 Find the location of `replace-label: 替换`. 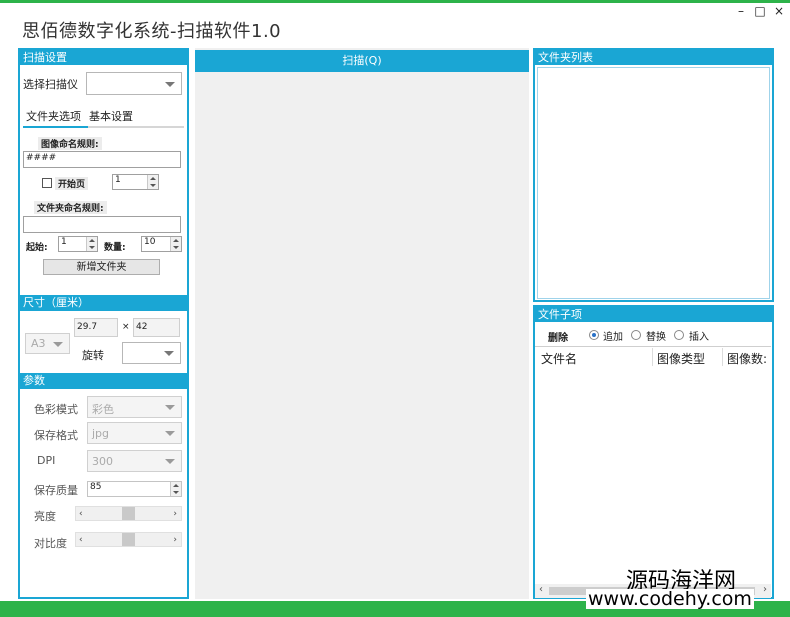

replace-label: 替换 is located at coordinates (656, 337).